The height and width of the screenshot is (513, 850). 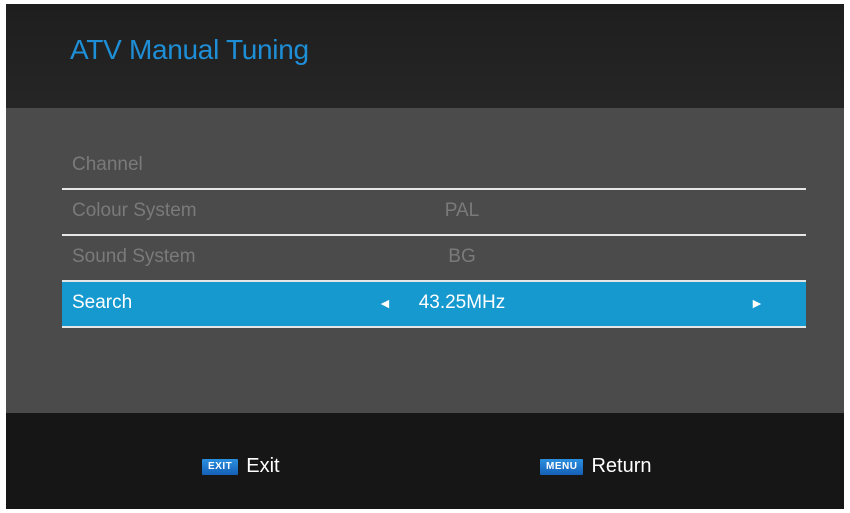 I want to click on menu-row-channel: Channel, so click(x=434, y=167).